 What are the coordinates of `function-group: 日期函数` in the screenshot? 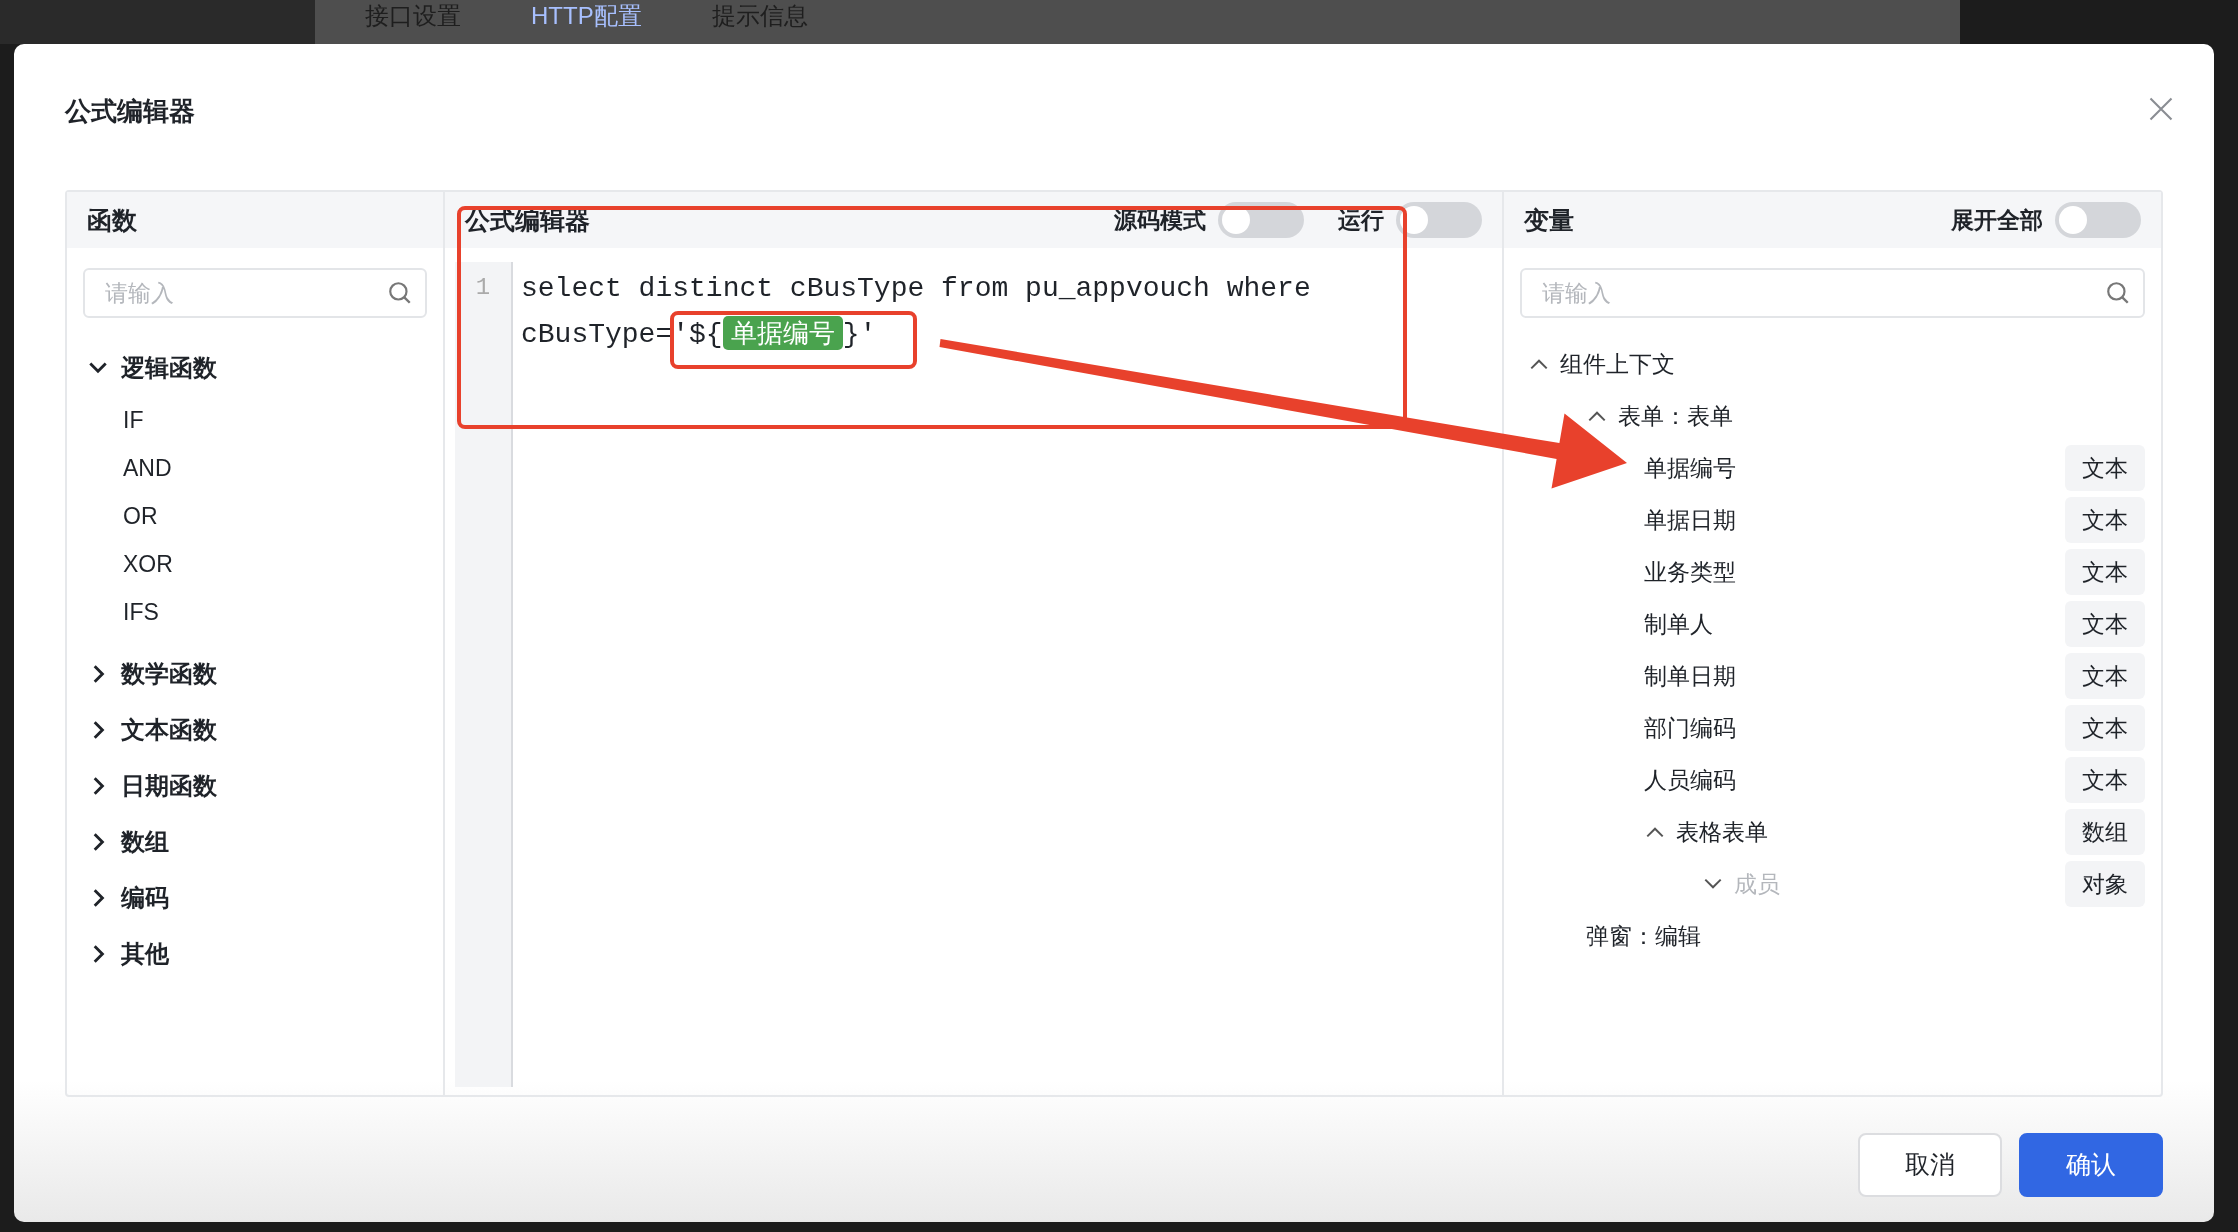 It's located at (265, 786).